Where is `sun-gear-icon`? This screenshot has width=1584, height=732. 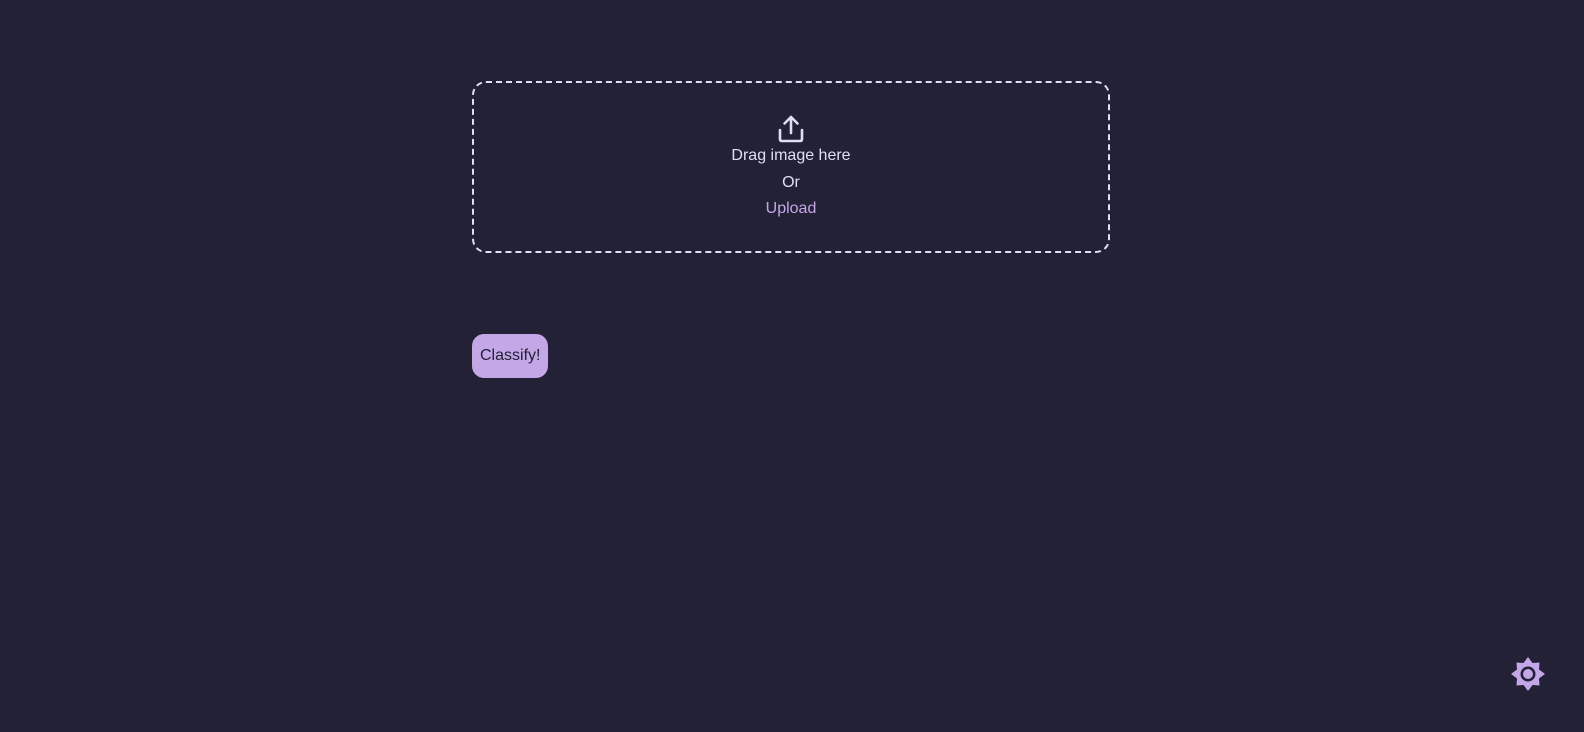 sun-gear-icon is located at coordinates (1528, 674).